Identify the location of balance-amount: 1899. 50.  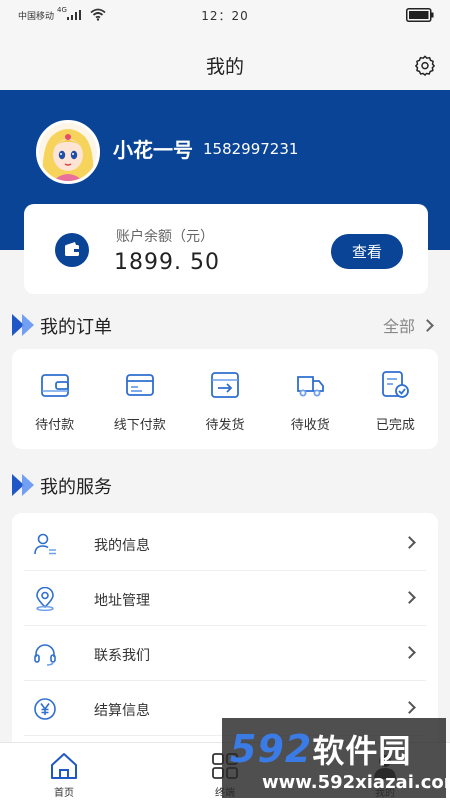
(167, 262).